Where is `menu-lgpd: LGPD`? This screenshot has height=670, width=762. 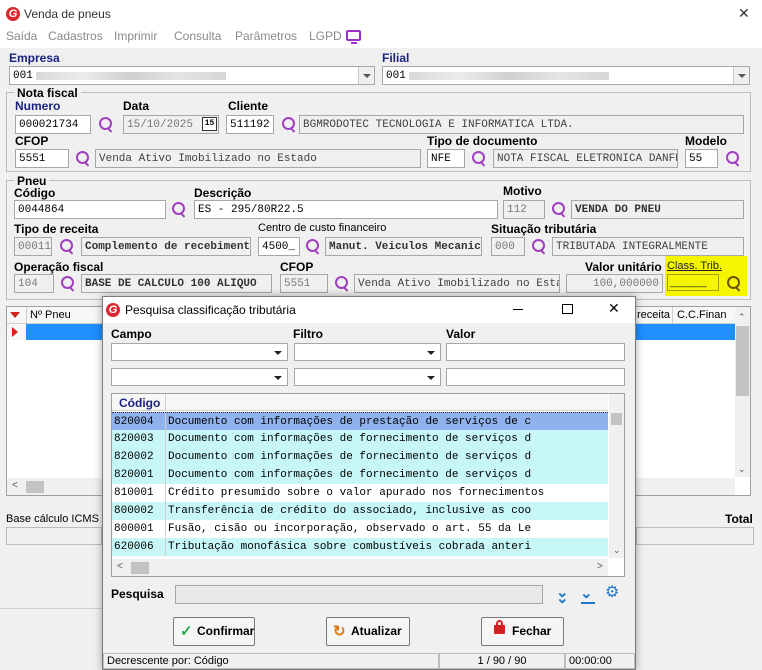
menu-lgpd: LGPD is located at coordinates (325, 36).